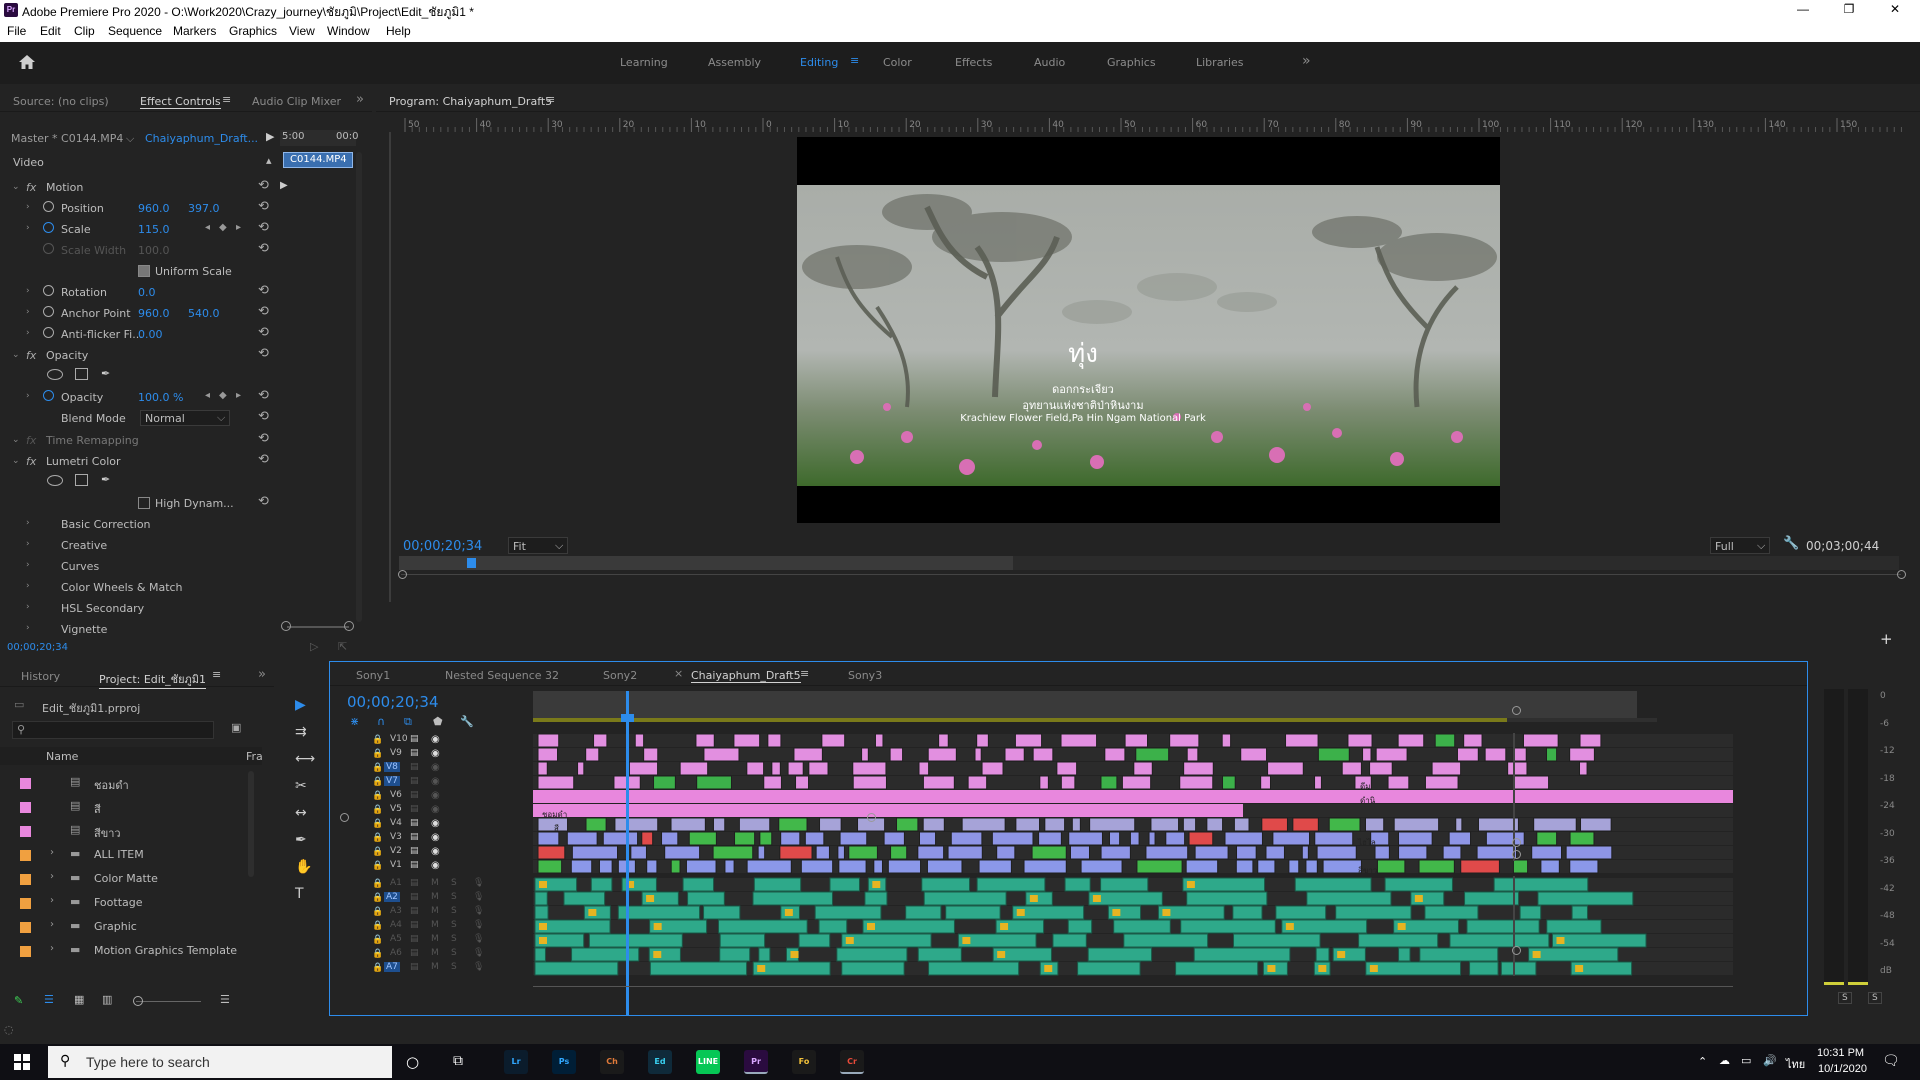  I want to click on workspace-editing: Editing, so click(819, 62).